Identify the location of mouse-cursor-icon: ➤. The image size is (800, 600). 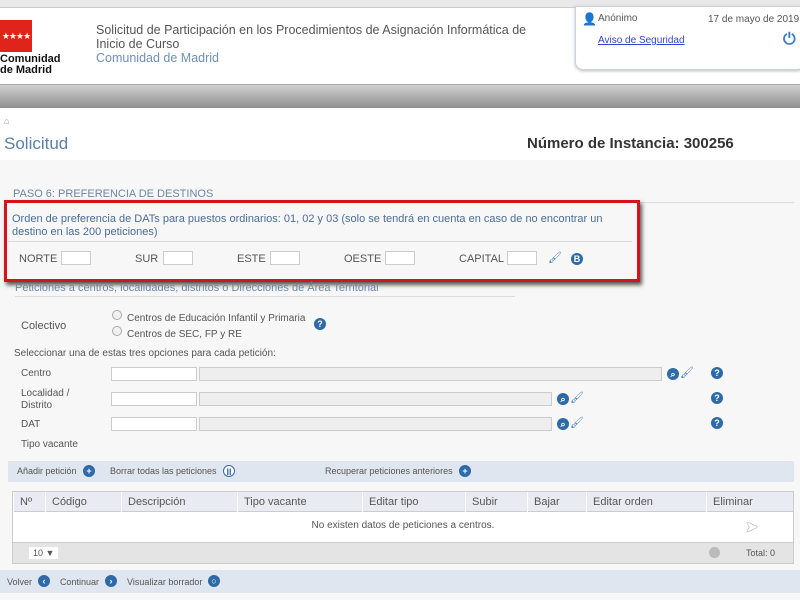
(752, 527).